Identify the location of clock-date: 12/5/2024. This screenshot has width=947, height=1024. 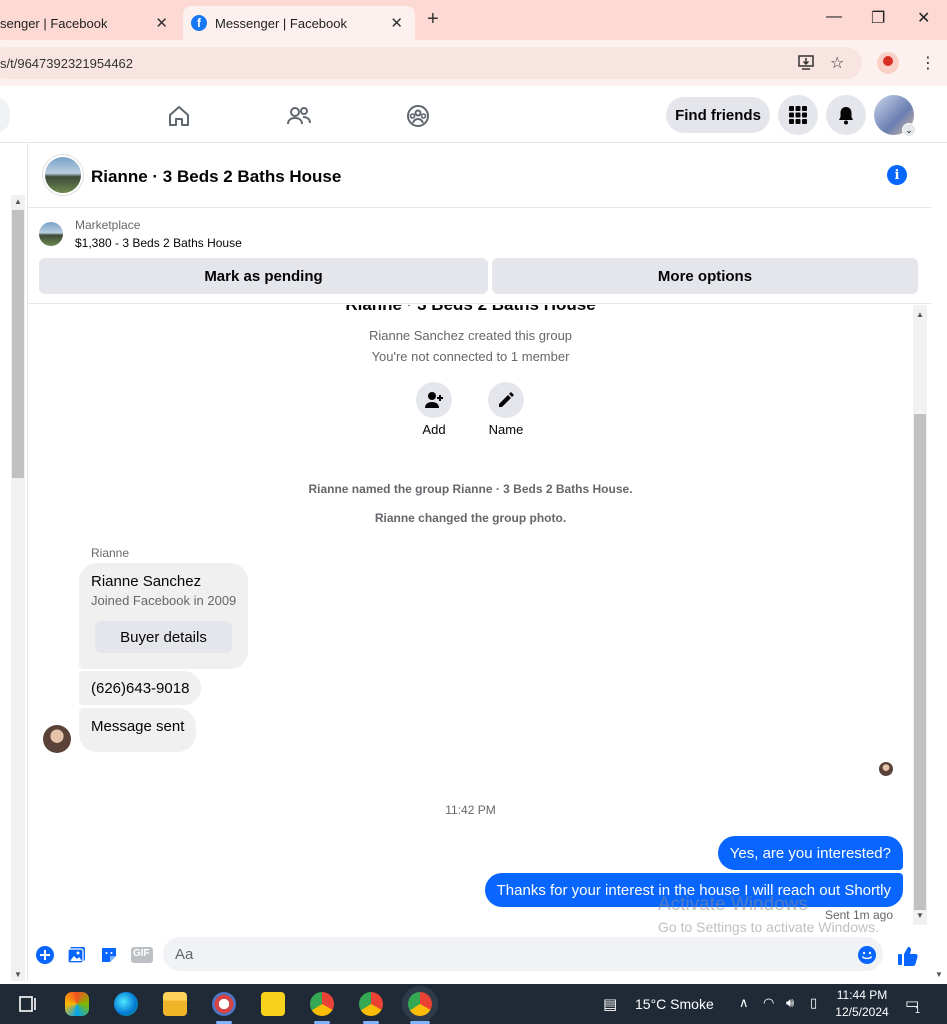
(862, 1012).